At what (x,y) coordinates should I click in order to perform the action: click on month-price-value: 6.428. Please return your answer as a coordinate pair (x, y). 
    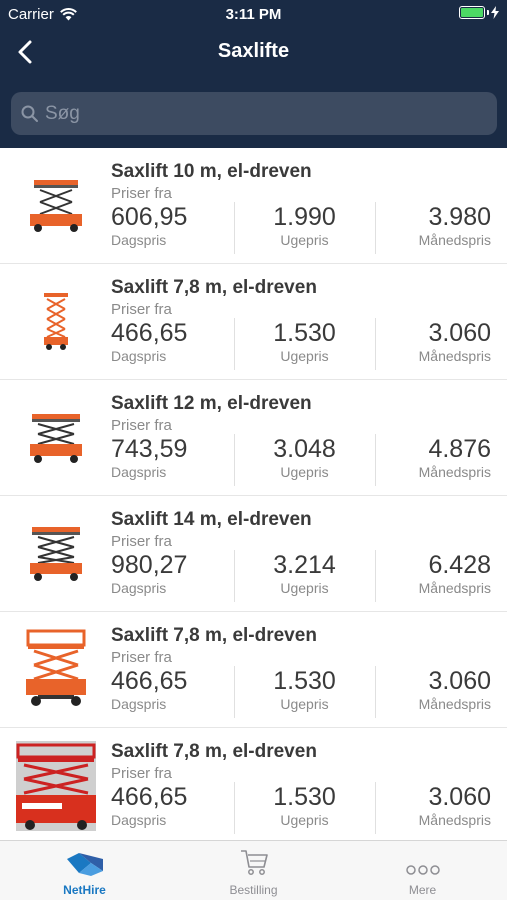
    Looking at the image, I should click on (459, 565).